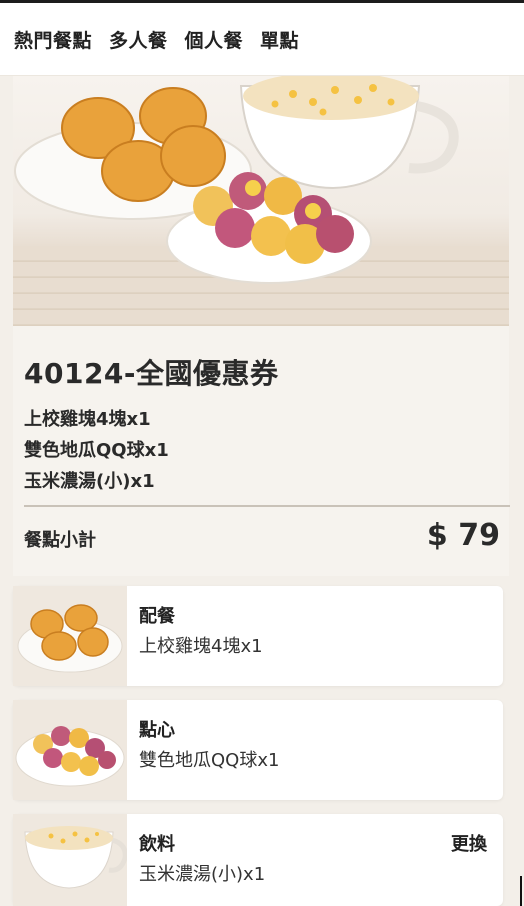 This screenshot has height=906, width=524. What do you see at coordinates (53, 39) in the screenshot?
I see `tab-popular: 熱門餐點` at bounding box center [53, 39].